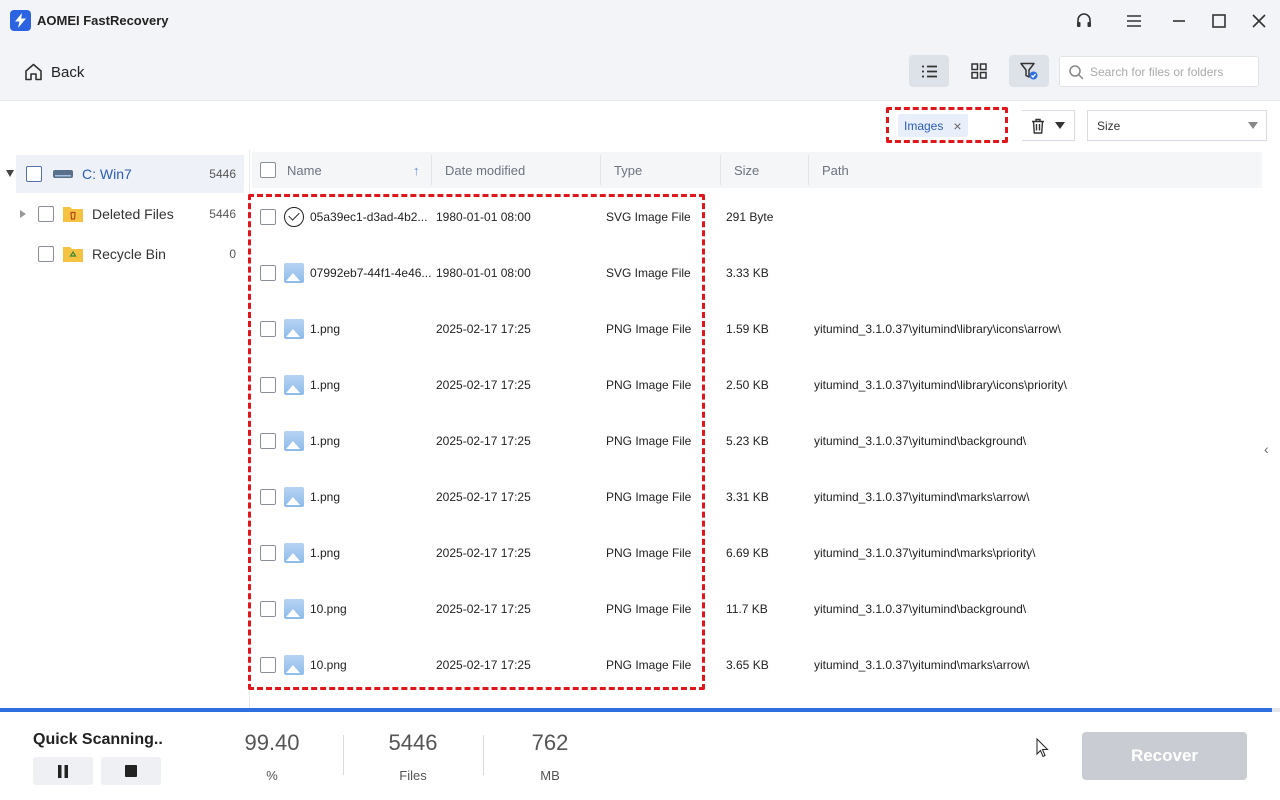 The width and height of the screenshot is (1280, 800). I want to click on column-date-header: Date modified, so click(485, 170).